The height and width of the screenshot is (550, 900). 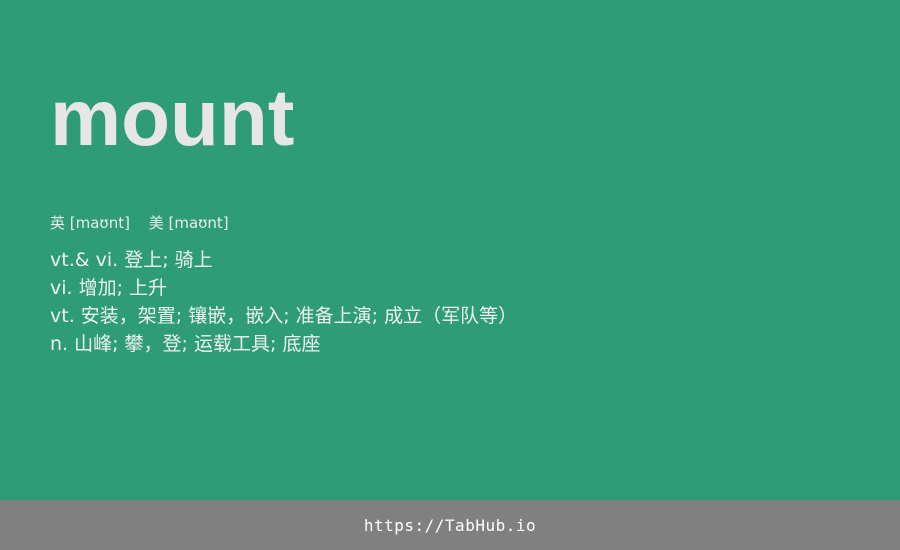 I want to click on phonetics: 英 [maʊnt] 美 [maʊnt], so click(x=146, y=223).